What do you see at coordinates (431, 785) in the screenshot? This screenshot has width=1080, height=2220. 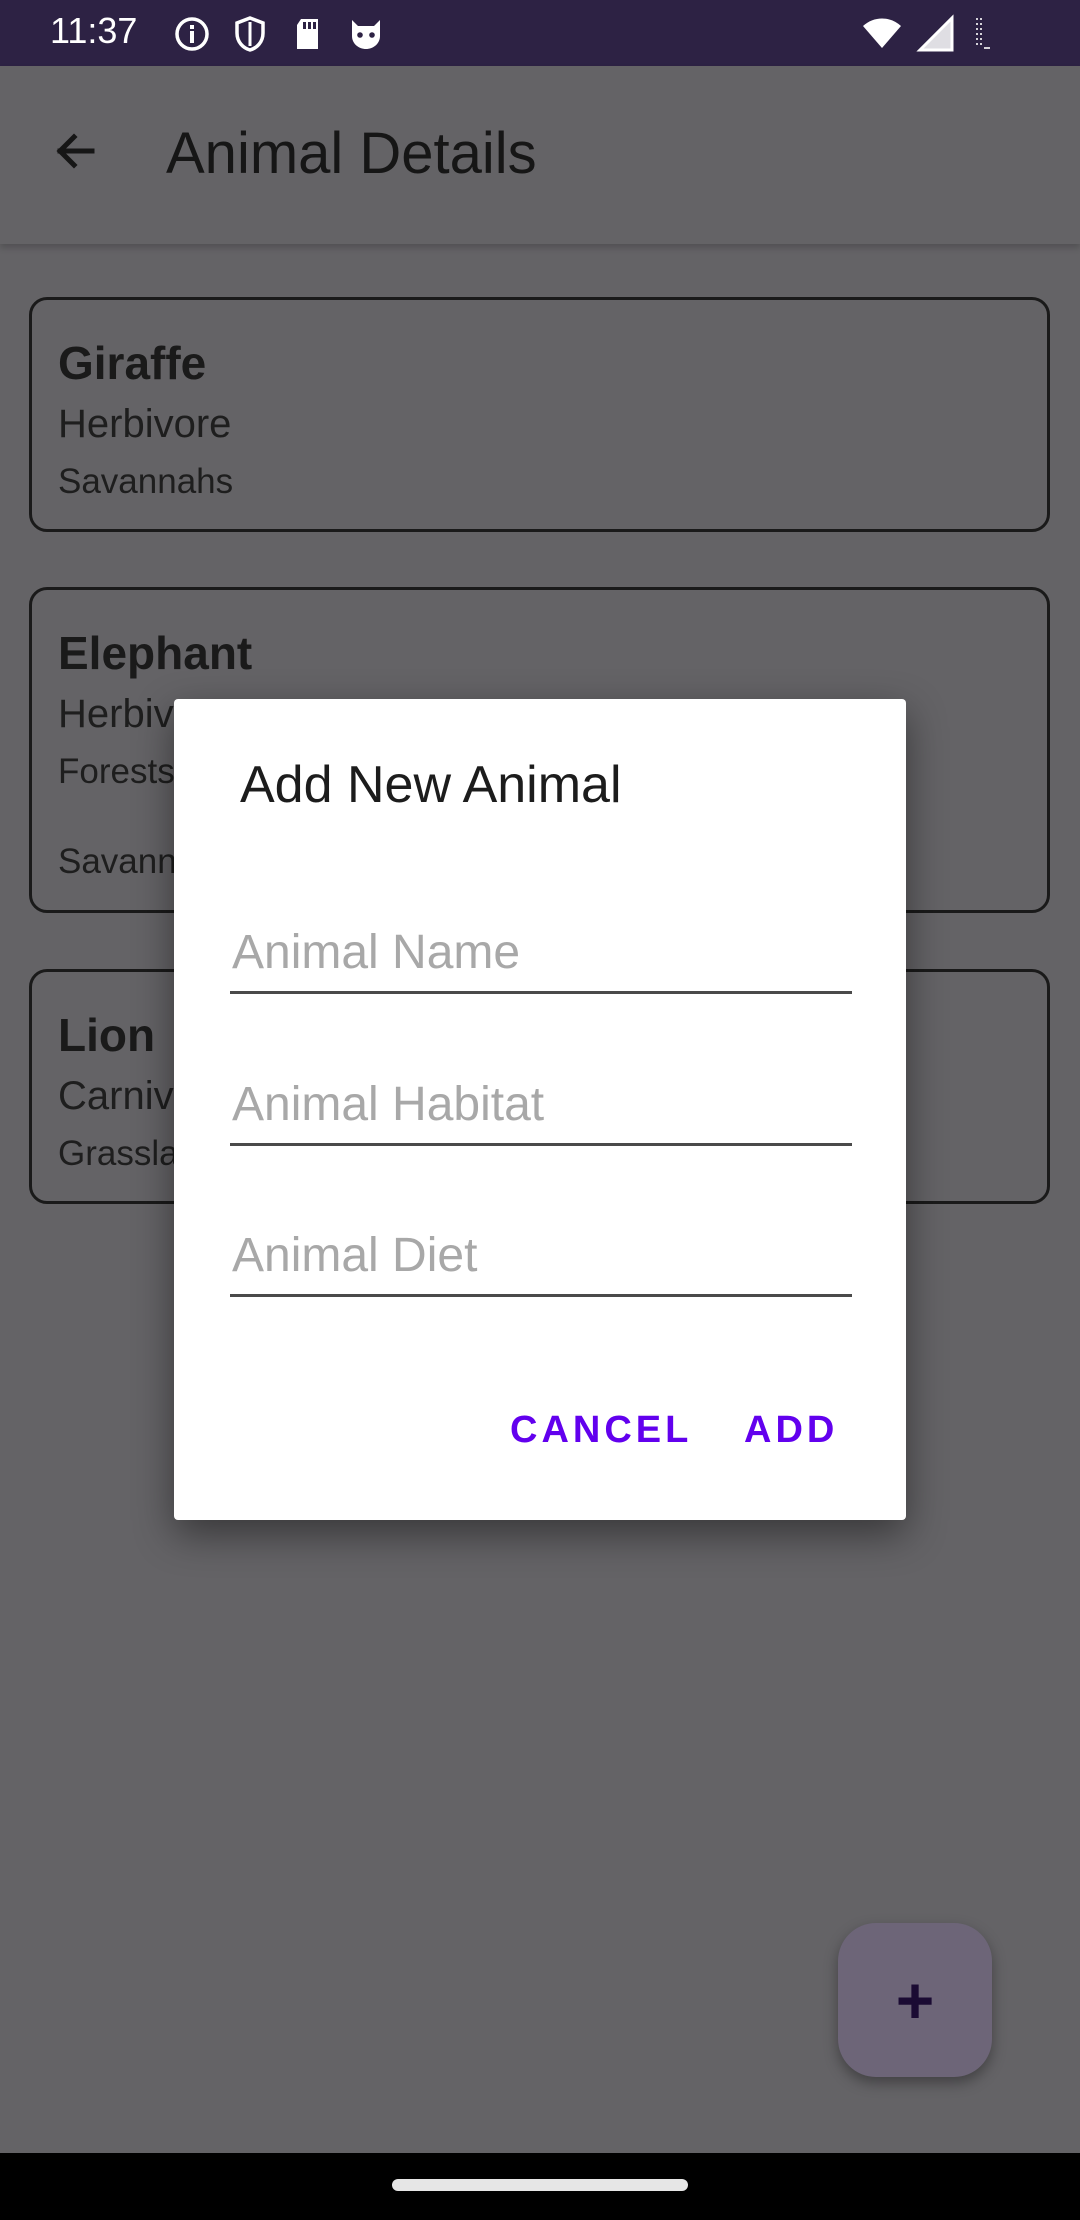 I see `dialog-title: Add New Animal` at bounding box center [431, 785].